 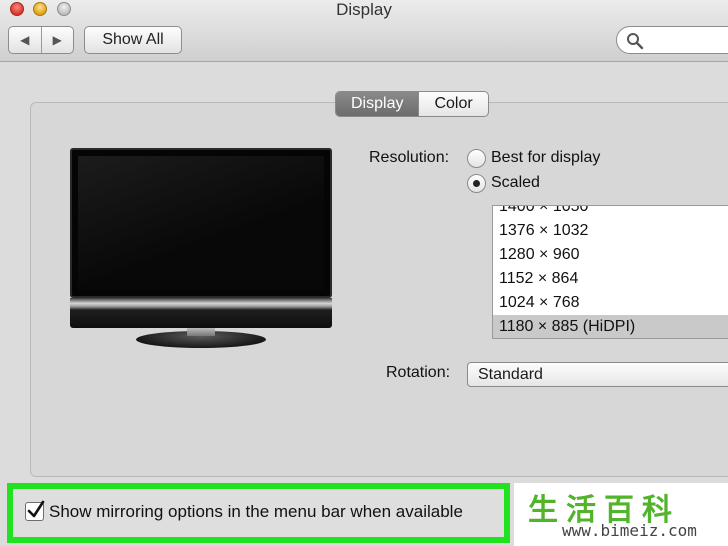 I want to click on resolution-list-item: 1280 × 960, so click(x=610, y=255).